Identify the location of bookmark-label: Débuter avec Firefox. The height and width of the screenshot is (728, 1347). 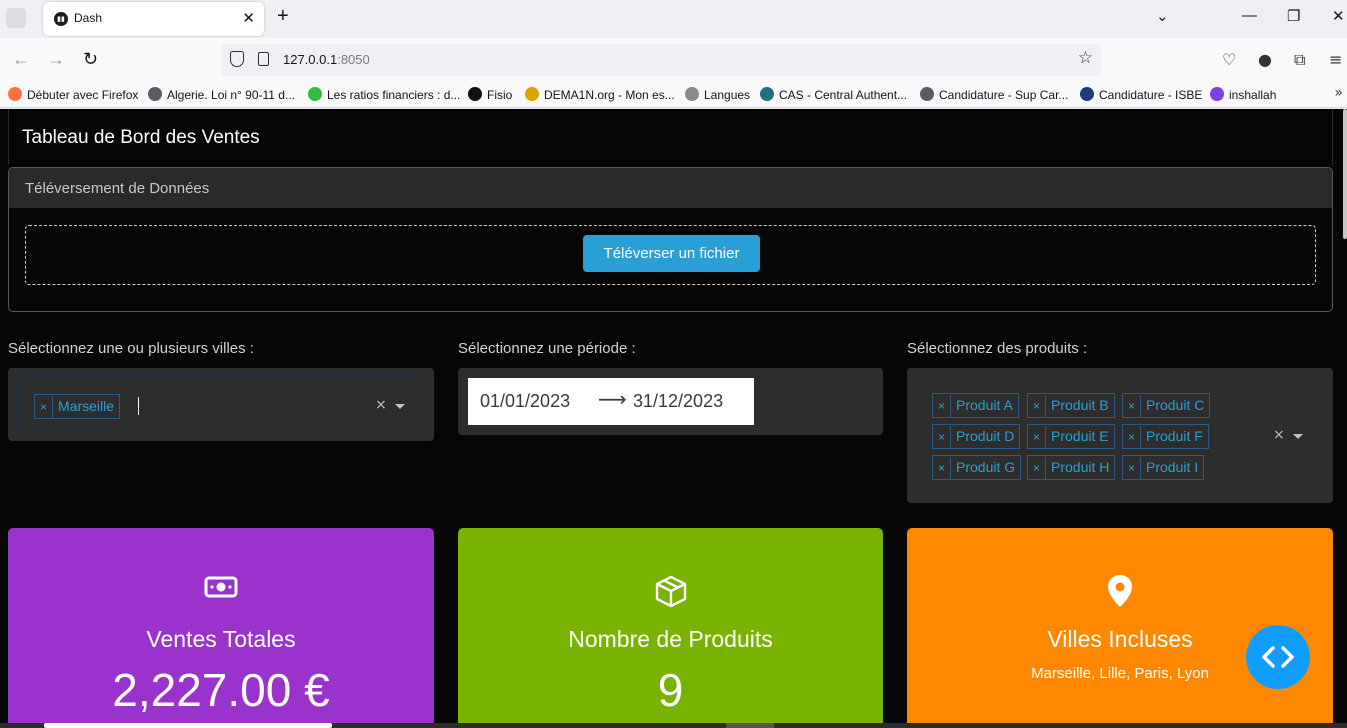
(83, 95).